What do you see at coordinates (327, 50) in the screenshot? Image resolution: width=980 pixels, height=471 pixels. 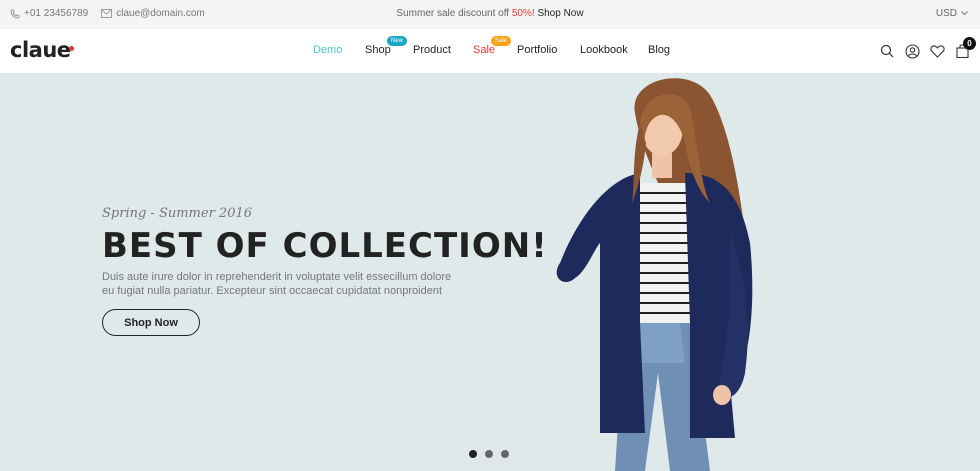 I see `nav-item-demo: Demo` at bounding box center [327, 50].